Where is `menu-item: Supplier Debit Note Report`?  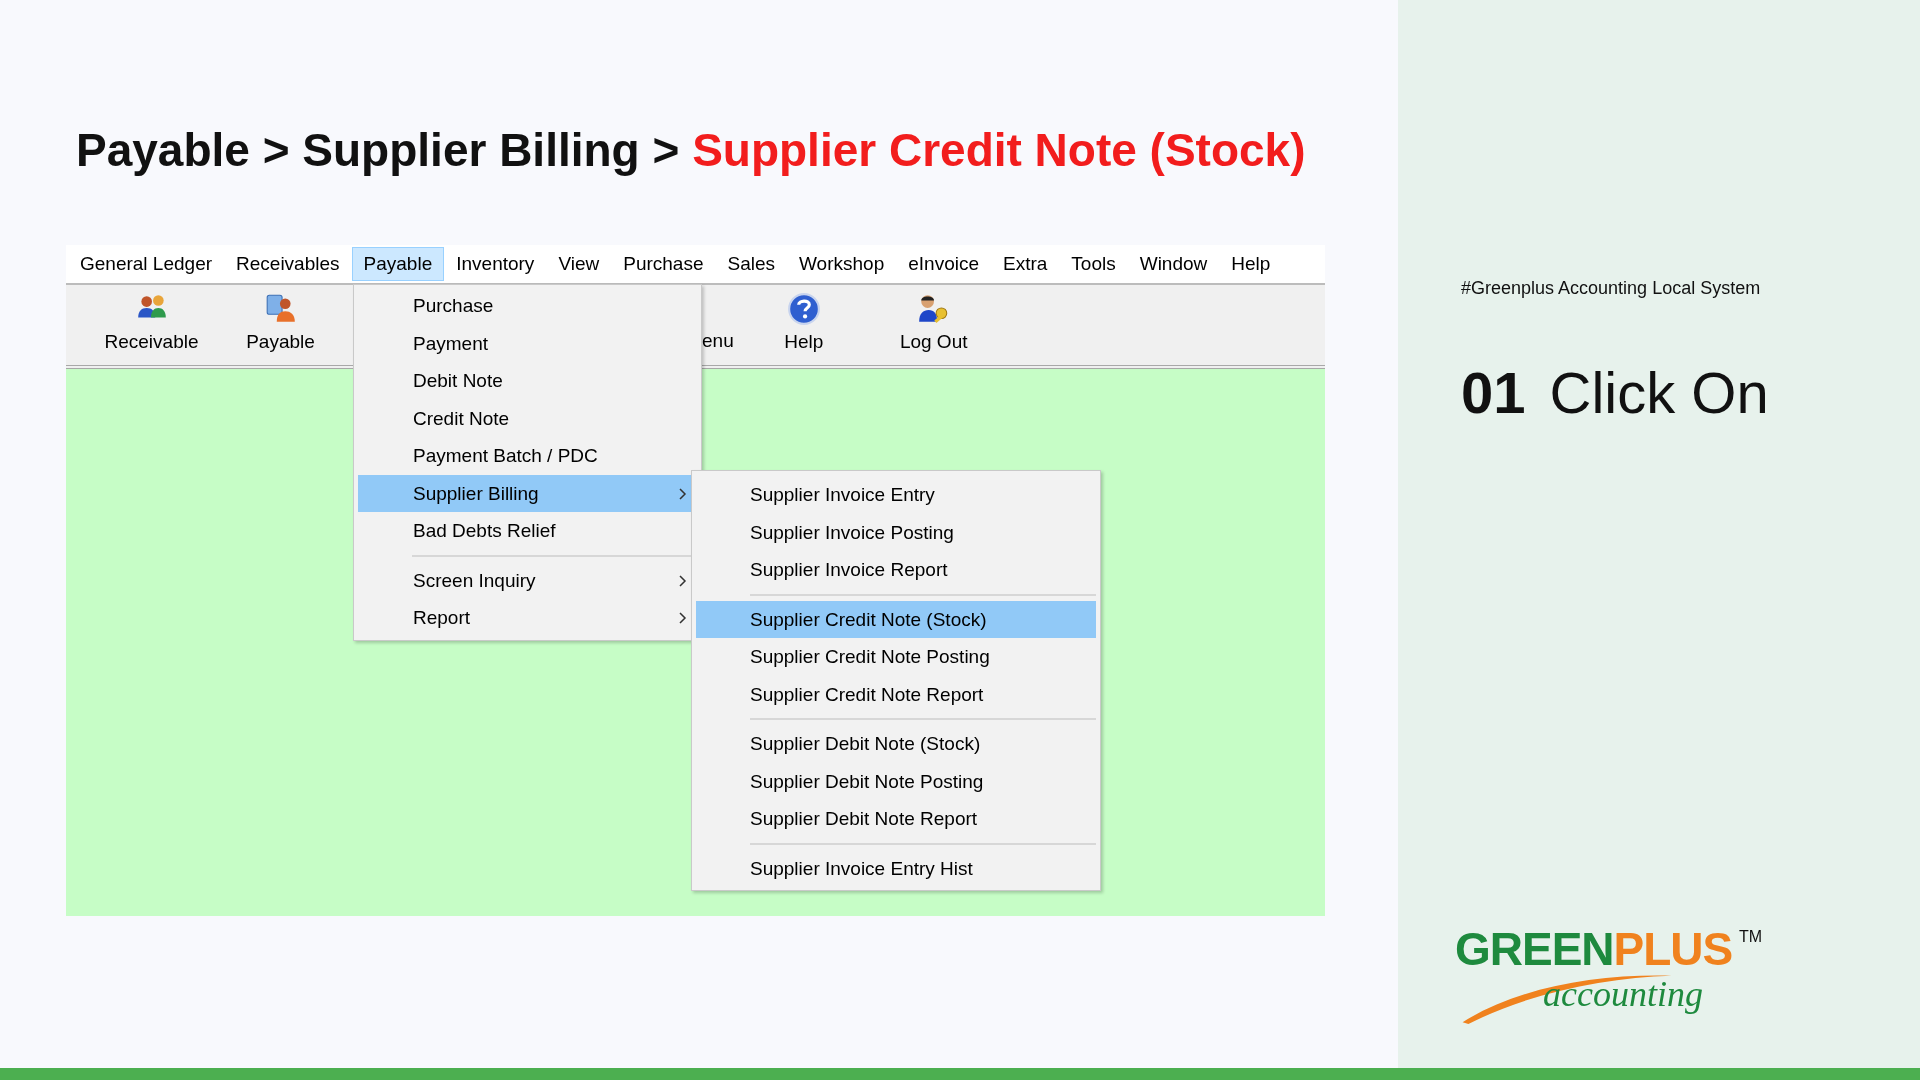
menu-item: Supplier Debit Note Report is located at coordinates (896, 819).